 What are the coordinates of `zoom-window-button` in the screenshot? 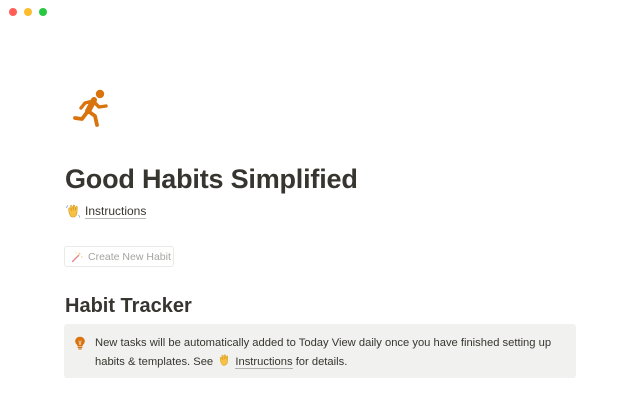 It's located at (43, 12).